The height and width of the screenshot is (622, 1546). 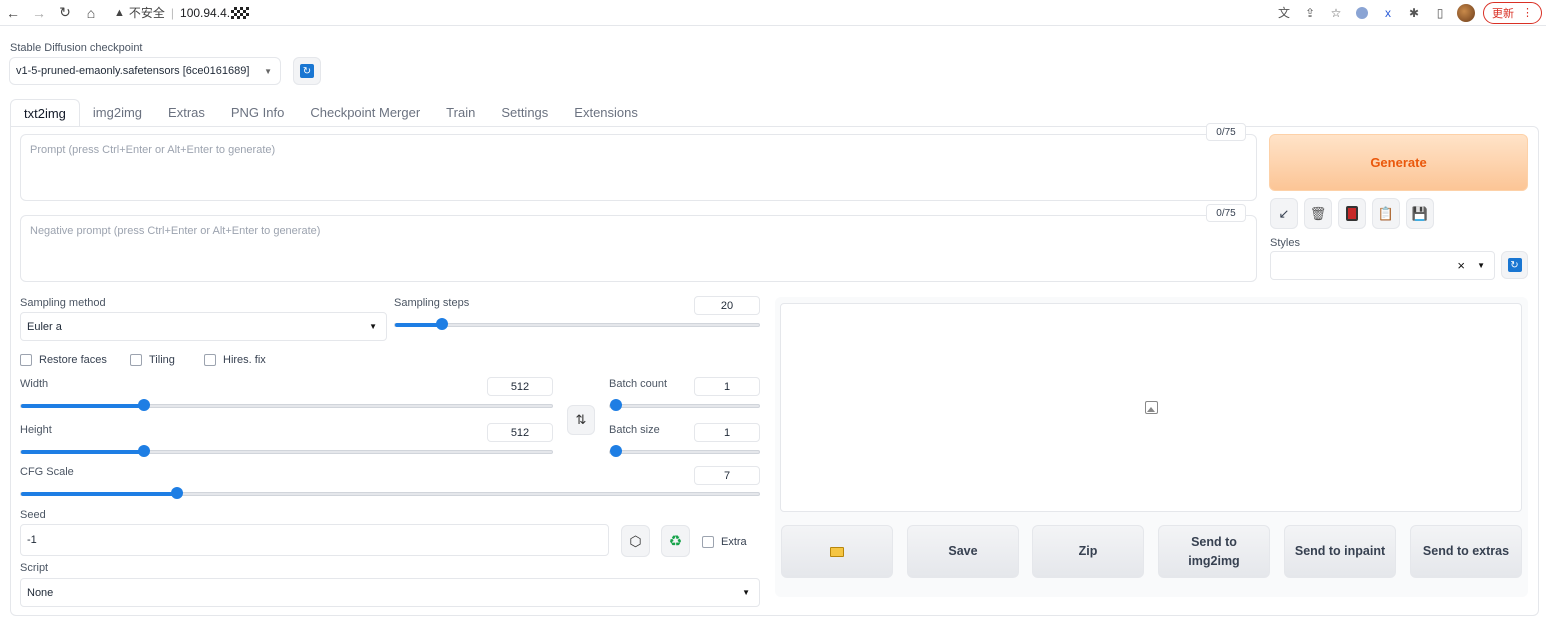 I want to click on update-button: 更新 ⋮, so click(x=1512, y=12).